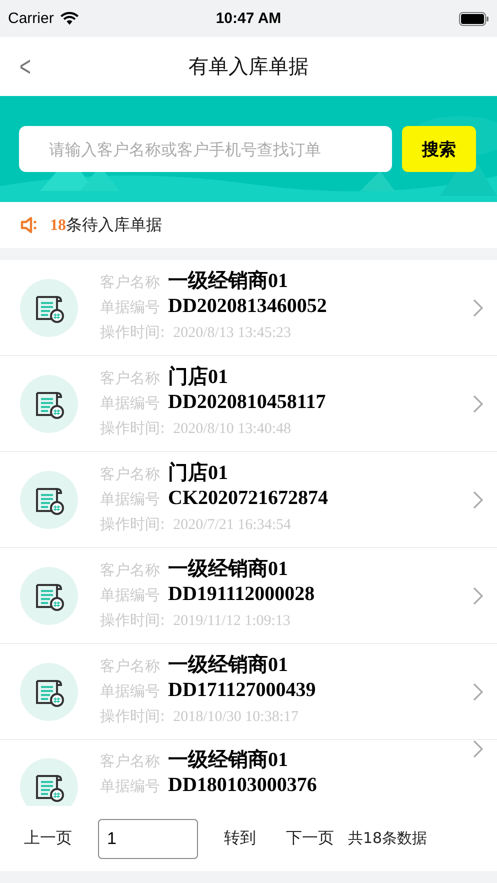 The height and width of the screenshot is (883, 497). Describe the element at coordinates (310, 838) in the screenshot. I see `next-page-button: 下一页` at that location.